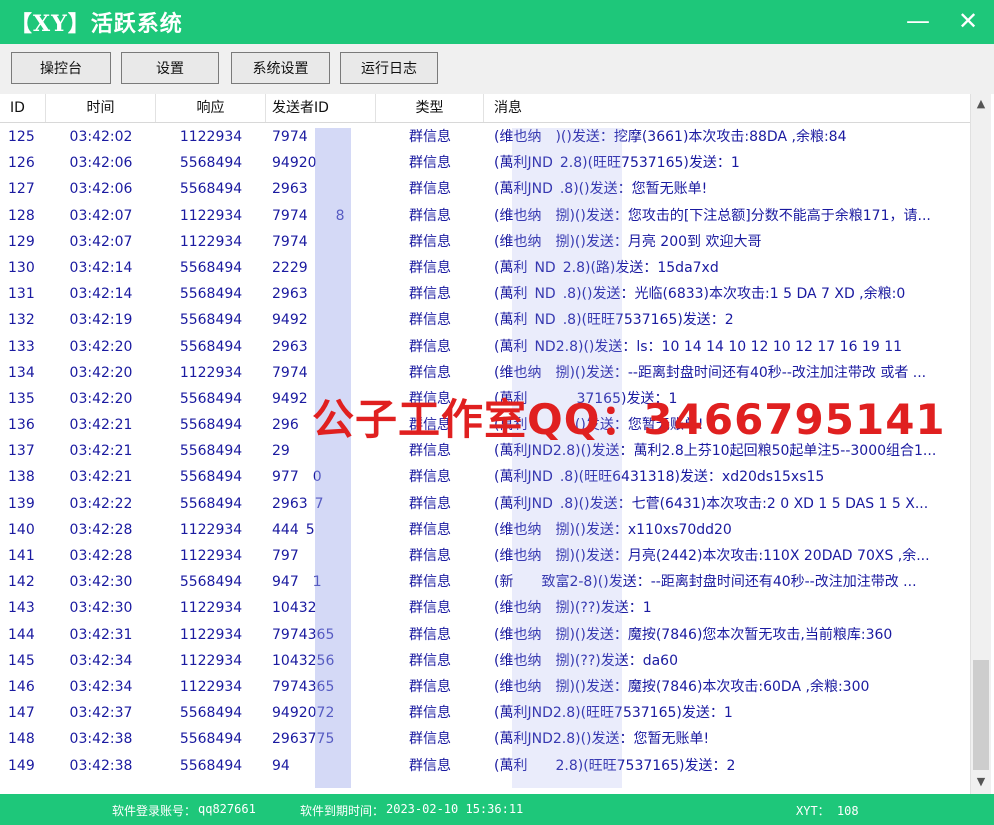 Image resolution: width=994 pixels, height=825 pixels. I want to click on vertical-scrollbar: ▲ ▼, so click(980, 444).